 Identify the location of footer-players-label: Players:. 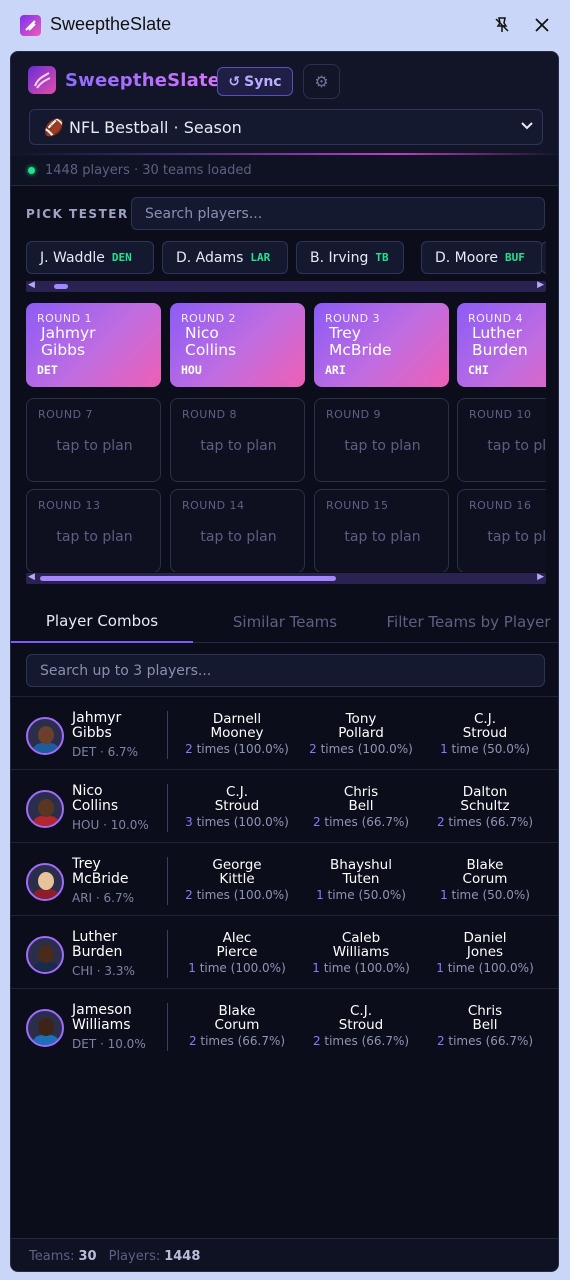
(134, 1256).